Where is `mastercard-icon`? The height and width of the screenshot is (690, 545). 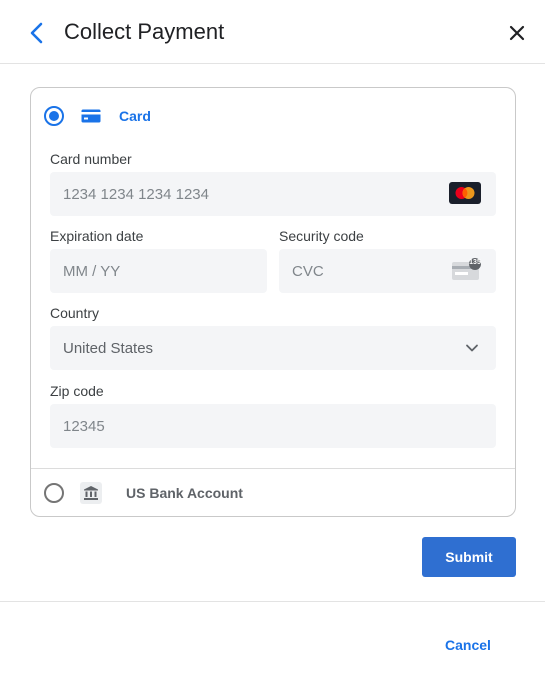 mastercard-icon is located at coordinates (465, 193).